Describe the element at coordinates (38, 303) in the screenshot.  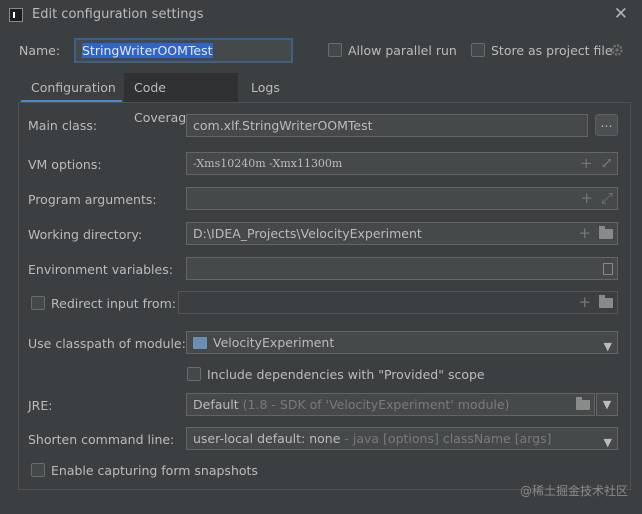
I see `redirect-input-checkbox` at that location.